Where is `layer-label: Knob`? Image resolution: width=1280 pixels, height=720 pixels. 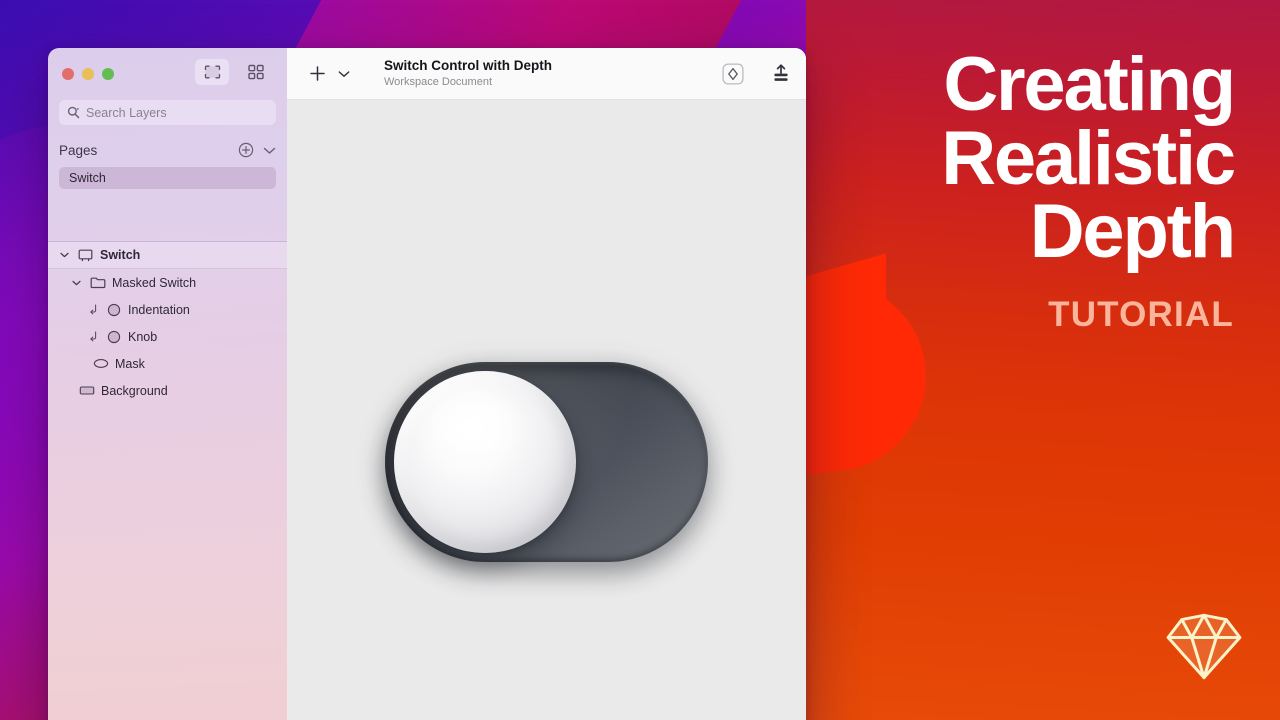
layer-label: Knob is located at coordinates (143, 336).